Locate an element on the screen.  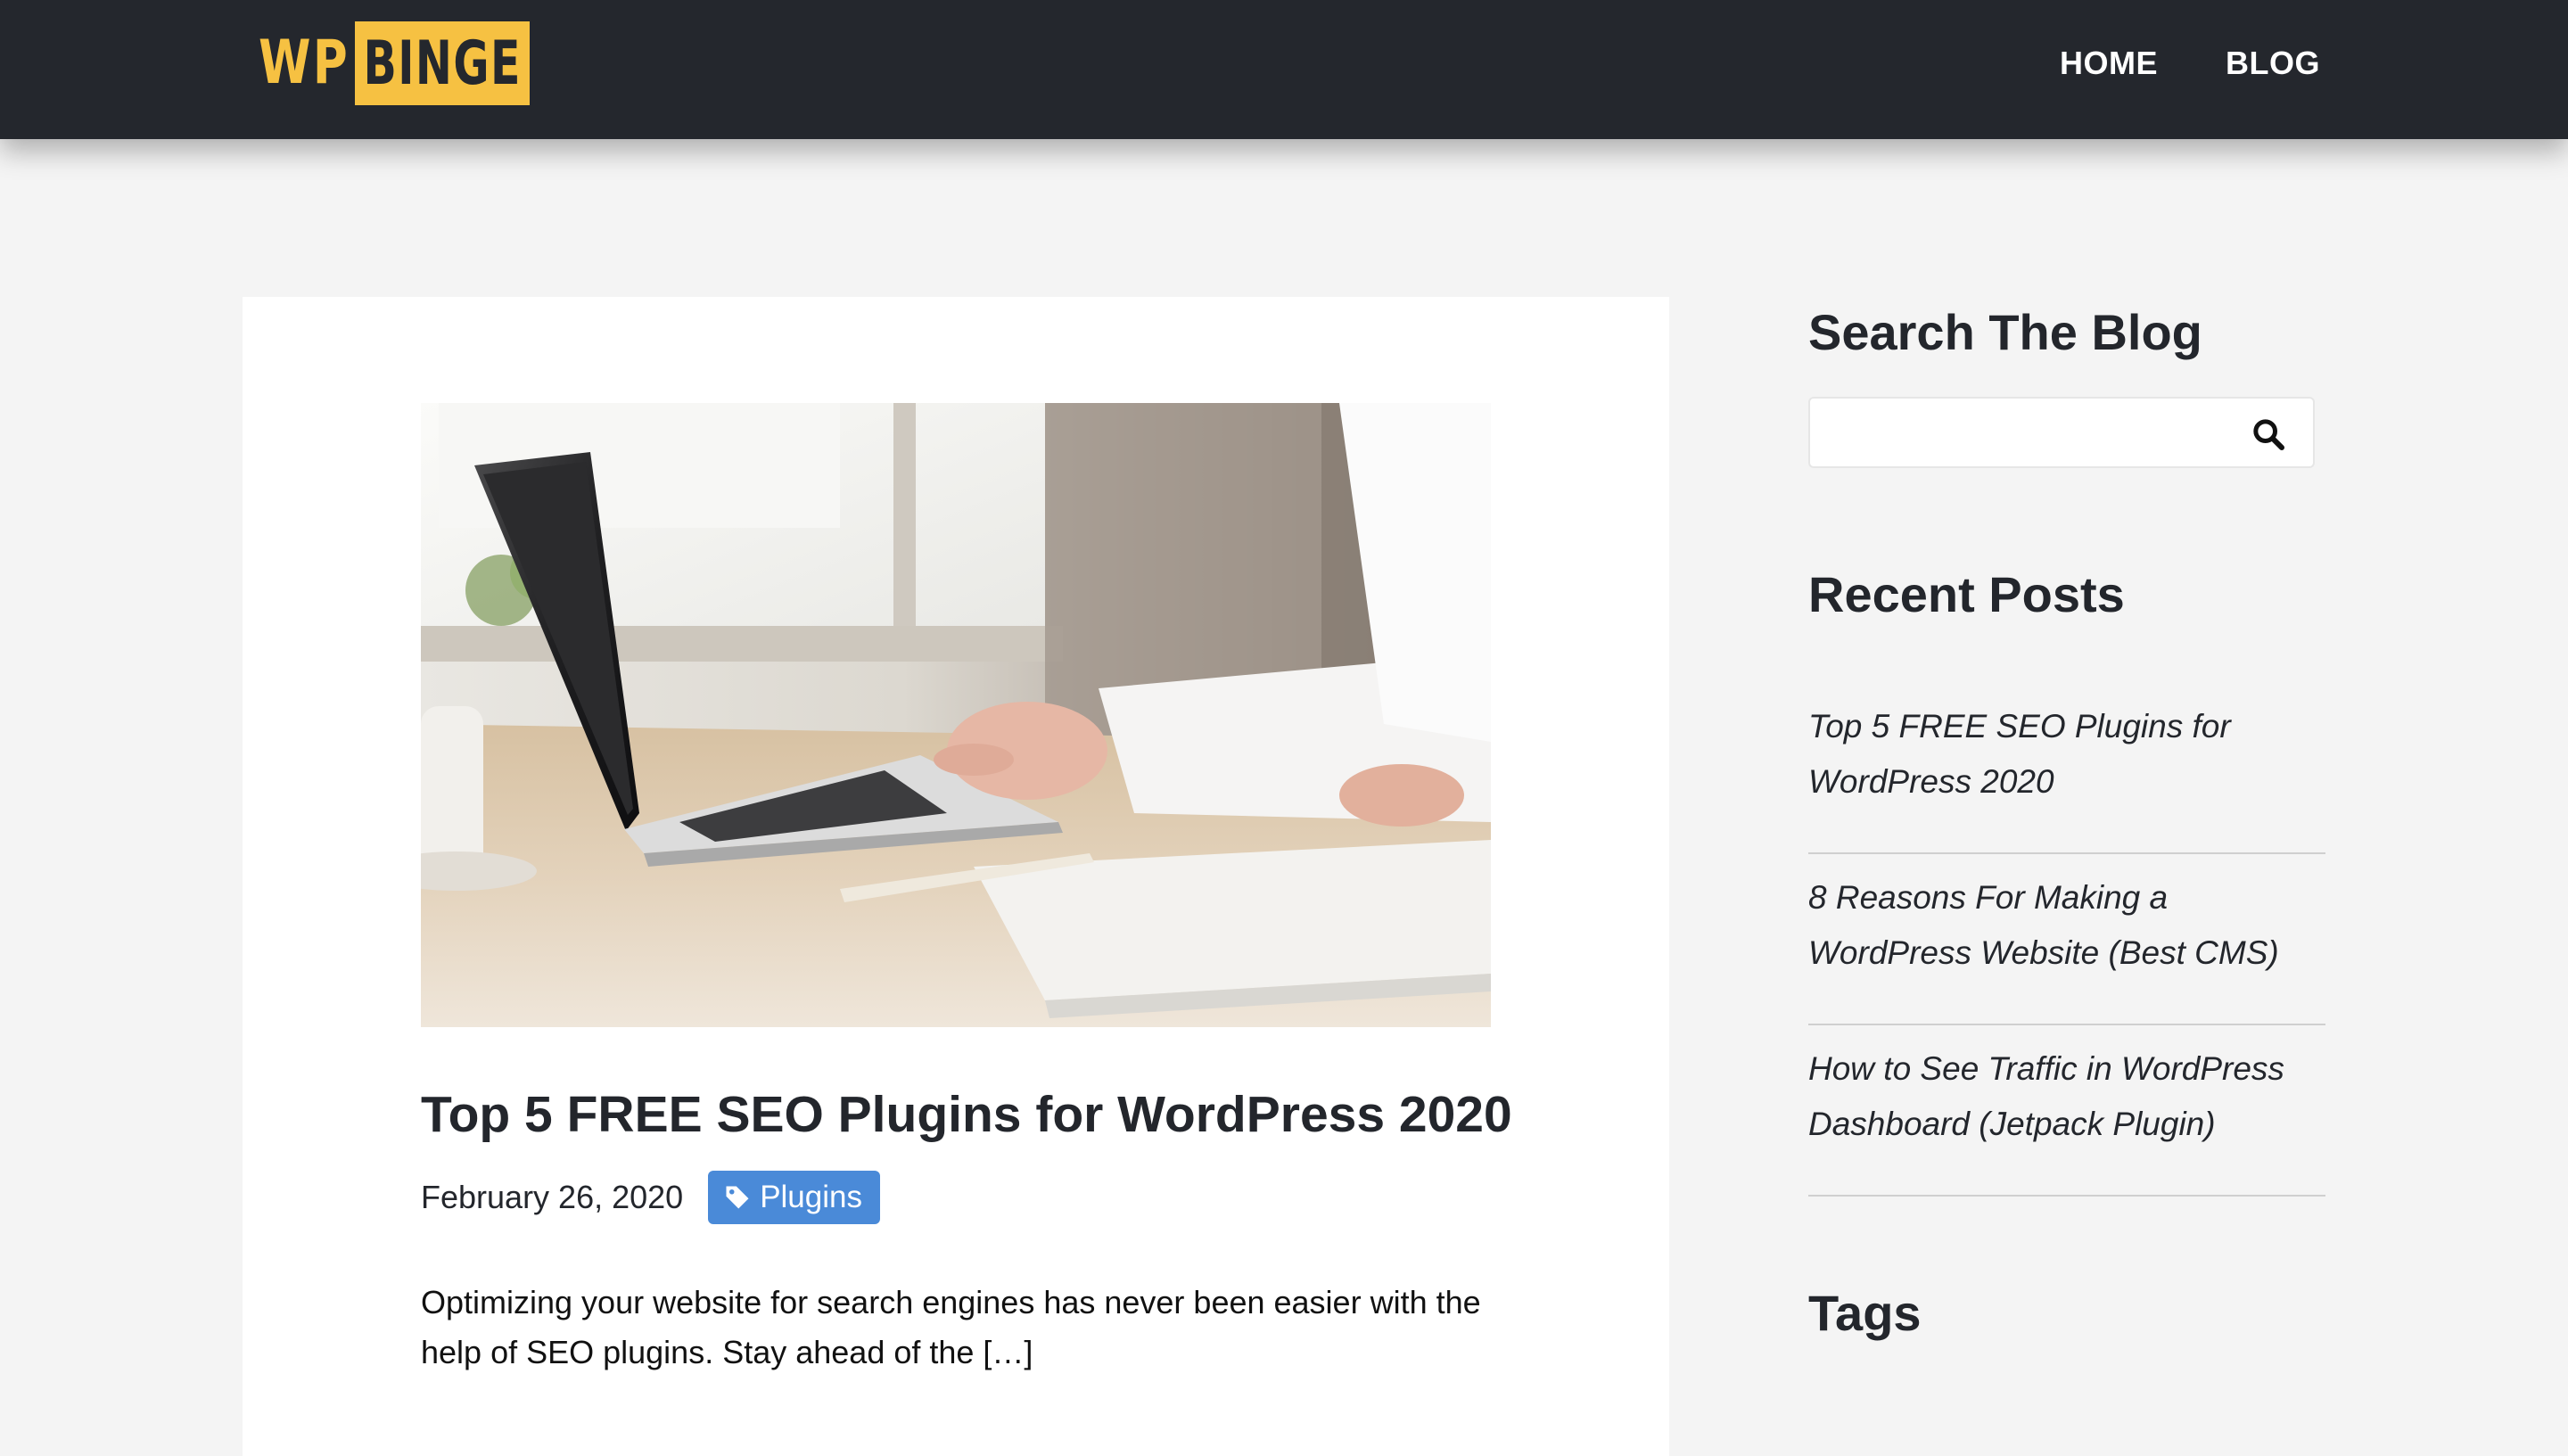
main-nav: HOME BLOG is located at coordinates (2190, 64).